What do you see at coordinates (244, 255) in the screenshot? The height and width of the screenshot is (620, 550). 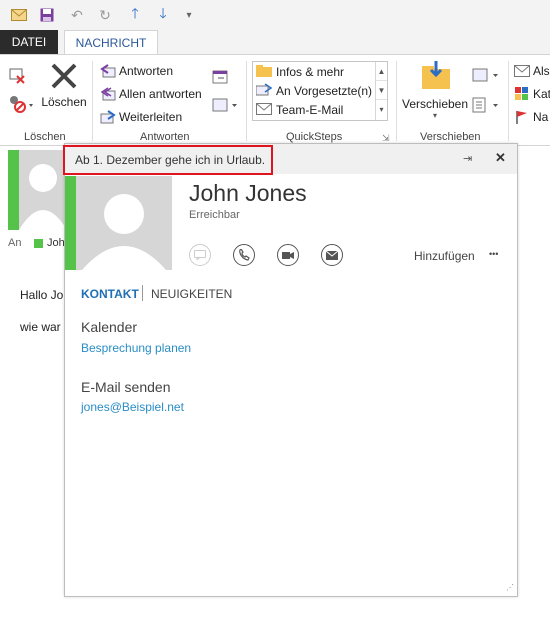 I see `phone-icon` at bounding box center [244, 255].